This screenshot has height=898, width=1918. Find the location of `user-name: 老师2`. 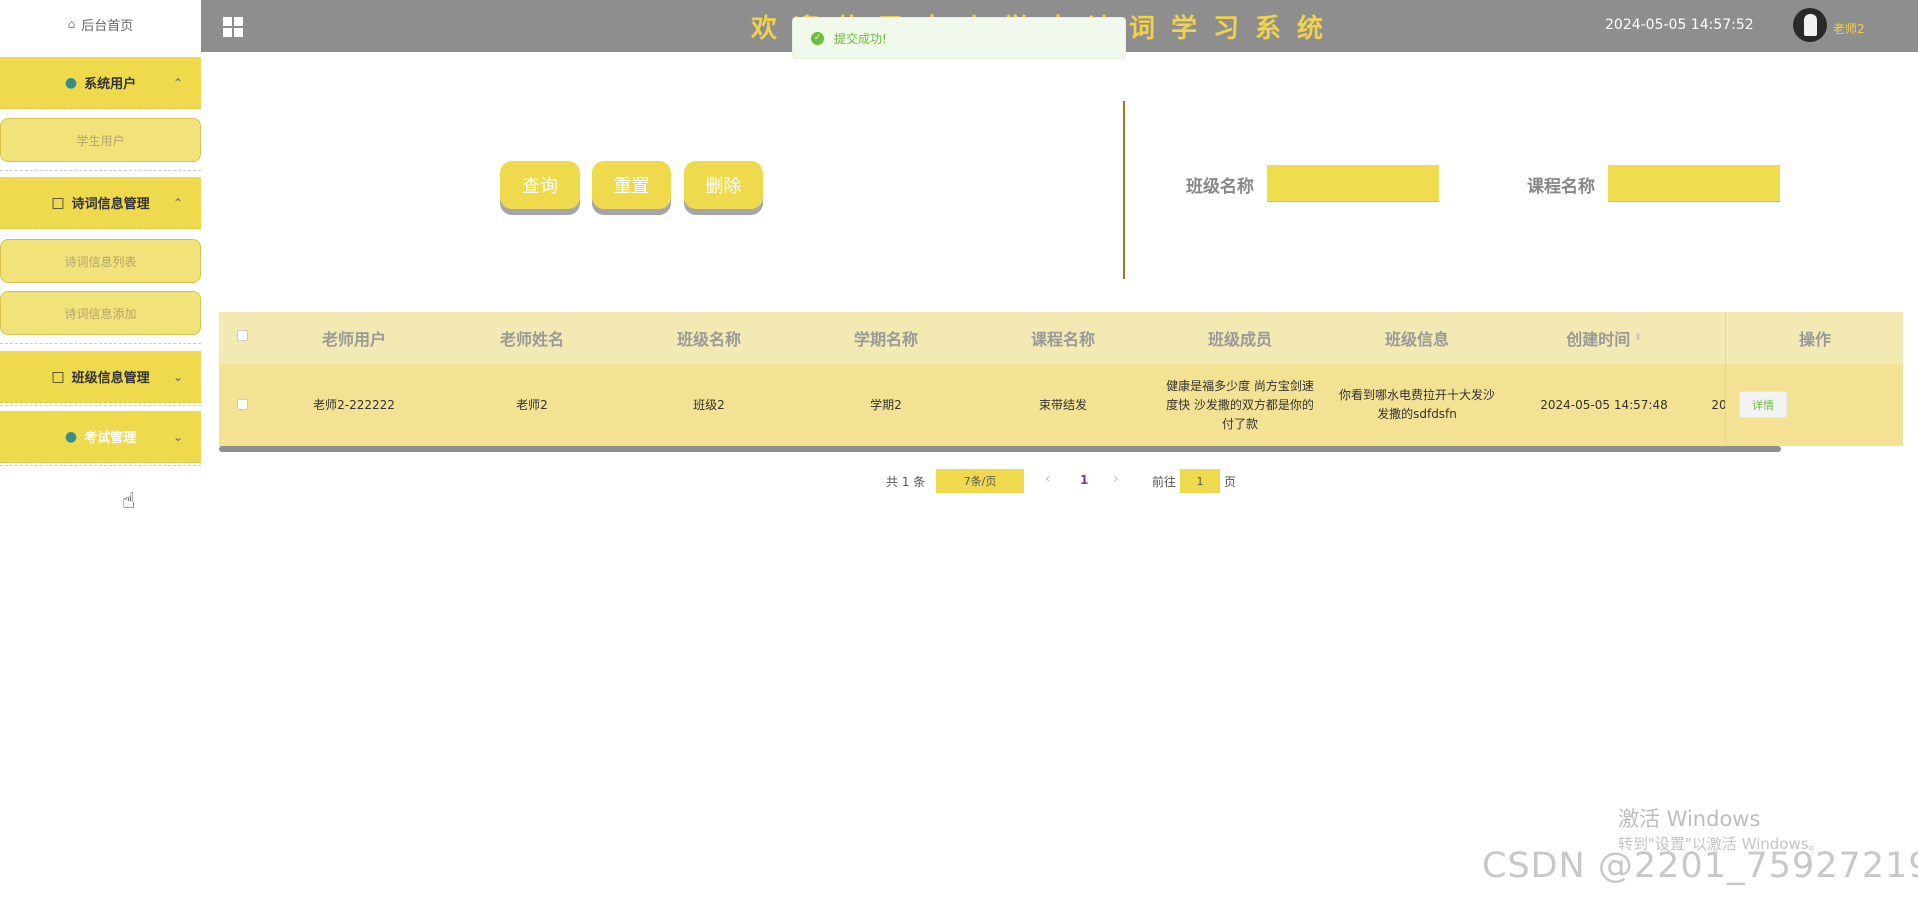

user-name: 老师2 is located at coordinates (1849, 28).